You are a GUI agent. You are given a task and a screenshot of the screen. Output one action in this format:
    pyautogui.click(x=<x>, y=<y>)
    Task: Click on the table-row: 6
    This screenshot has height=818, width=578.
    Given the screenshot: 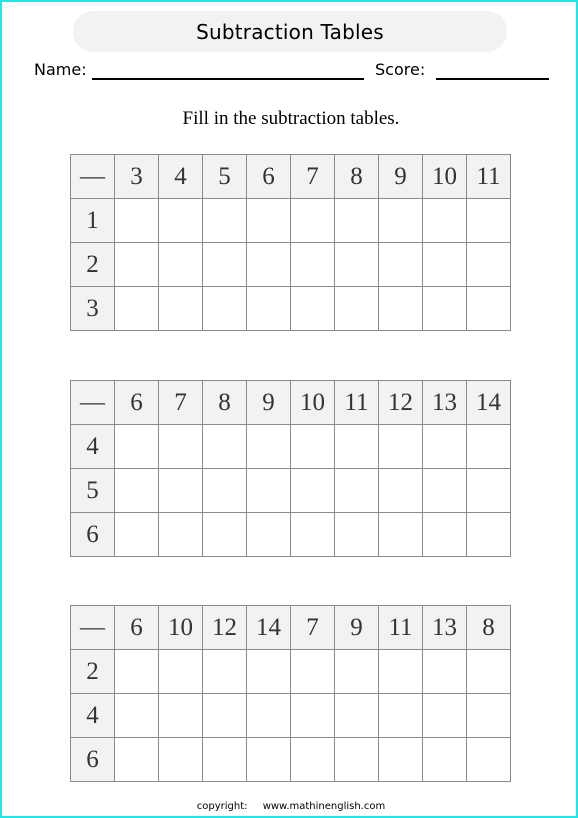 What is the action you would take?
    pyautogui.click(x=290, y=534)
    